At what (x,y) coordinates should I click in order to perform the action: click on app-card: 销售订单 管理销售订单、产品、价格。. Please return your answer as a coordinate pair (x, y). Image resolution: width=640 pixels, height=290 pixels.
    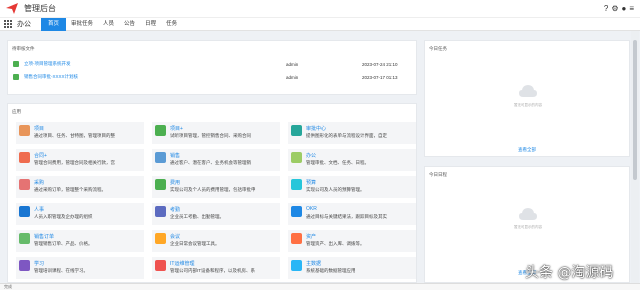
    Looking at the image, I should click on (80, 241).